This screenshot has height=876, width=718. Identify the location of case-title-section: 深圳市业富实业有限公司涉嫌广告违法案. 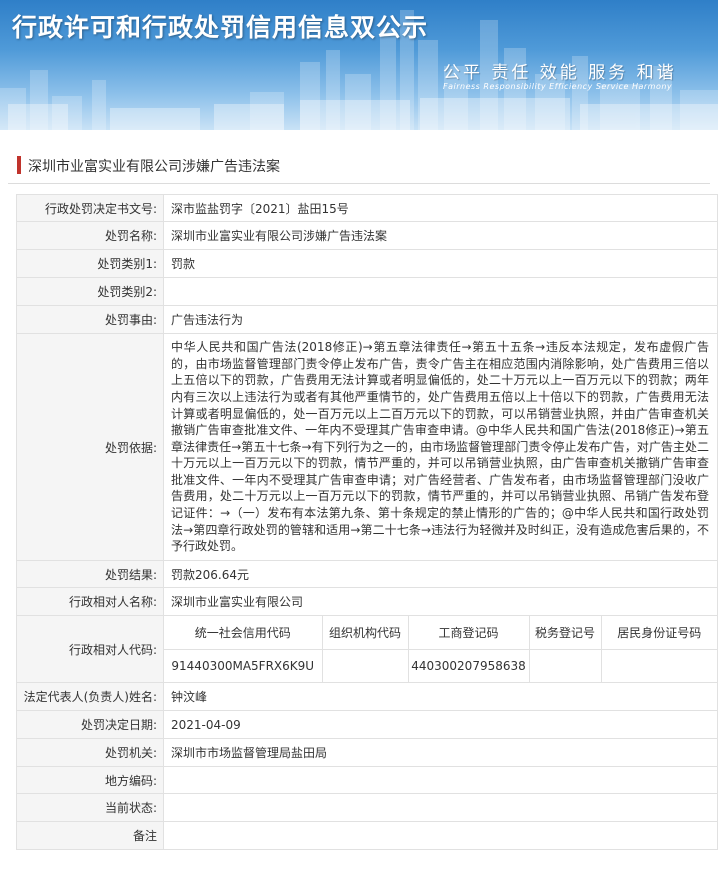
(359, 167).